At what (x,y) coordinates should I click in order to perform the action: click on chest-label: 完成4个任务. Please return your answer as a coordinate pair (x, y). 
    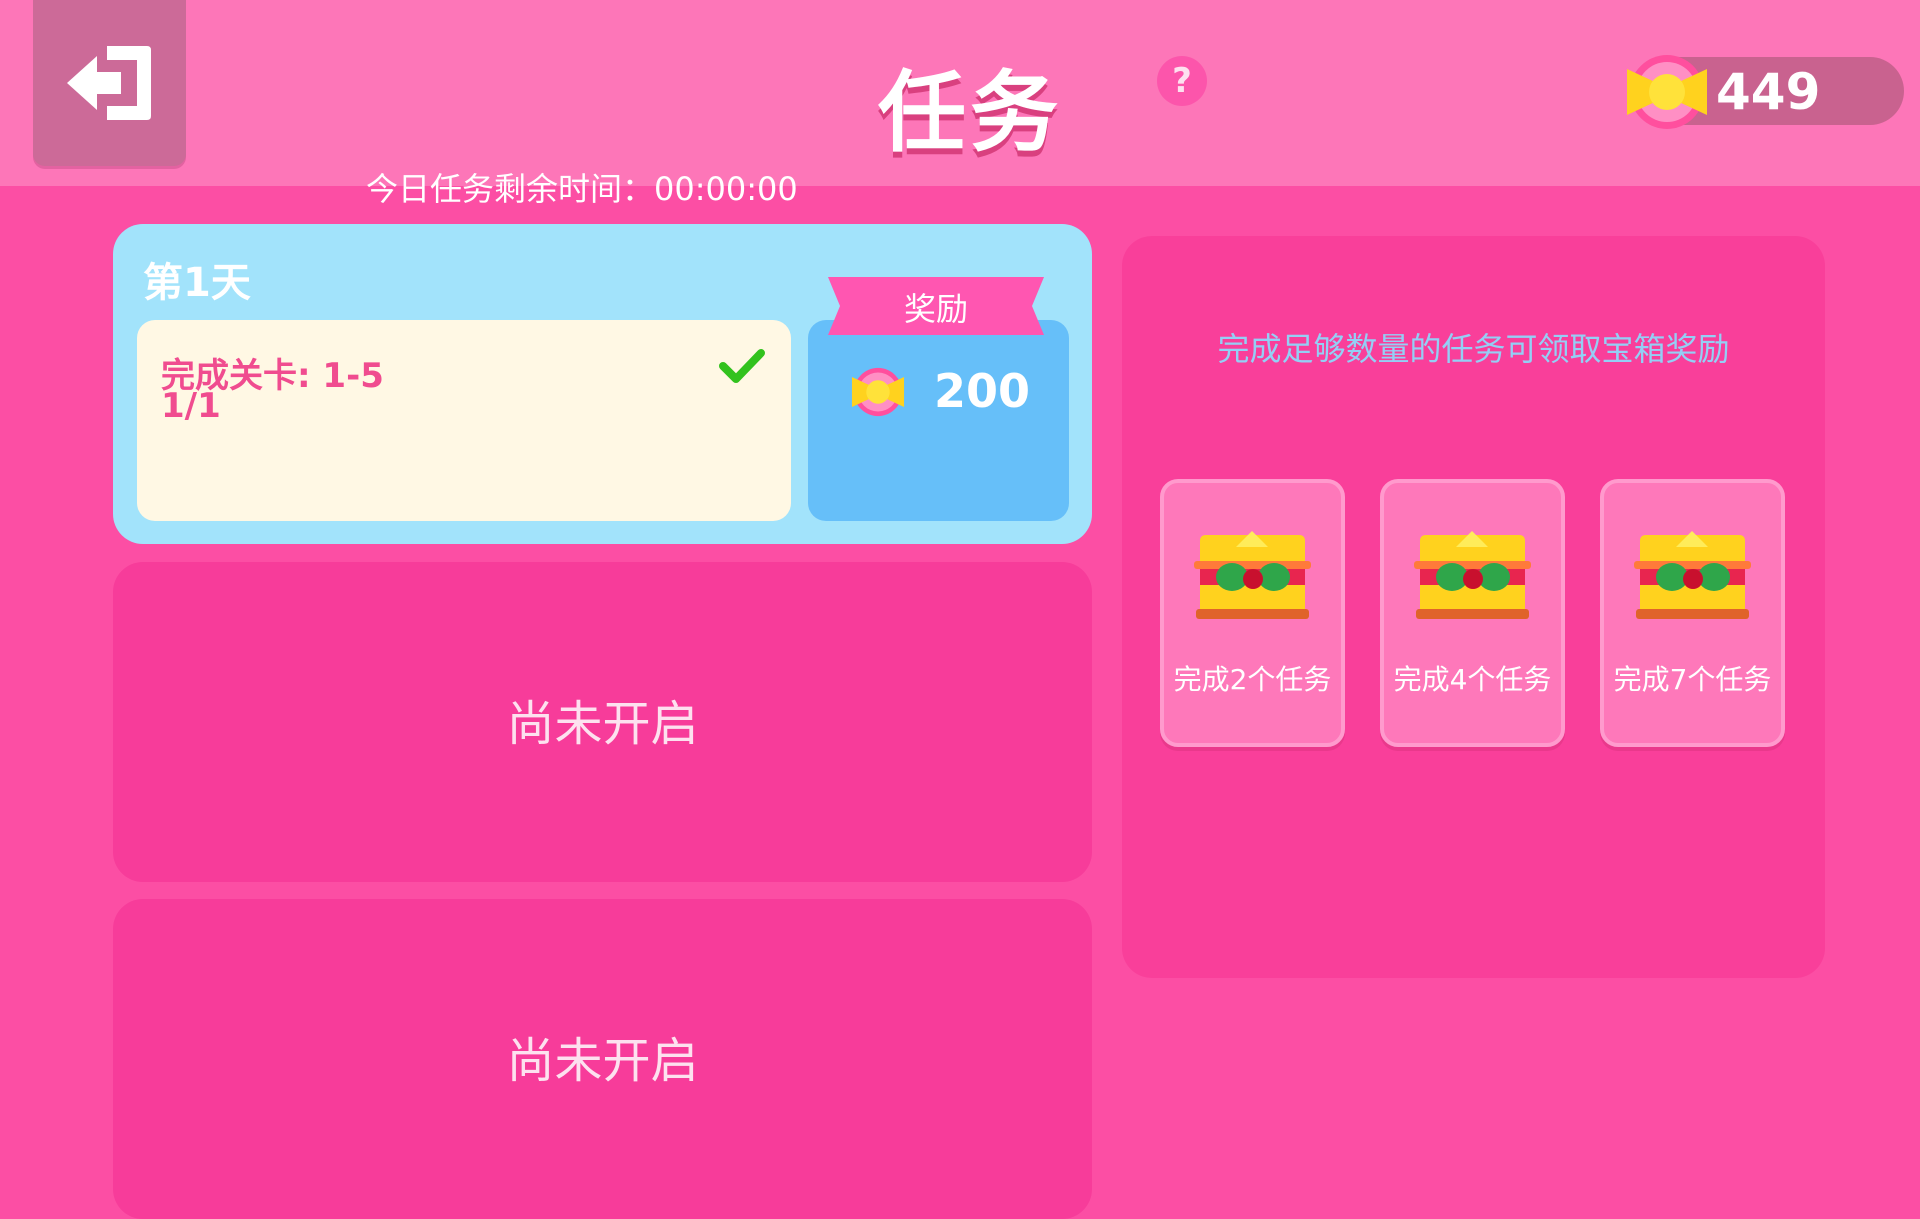
    Looking at the image, I should click on (1472, 679).